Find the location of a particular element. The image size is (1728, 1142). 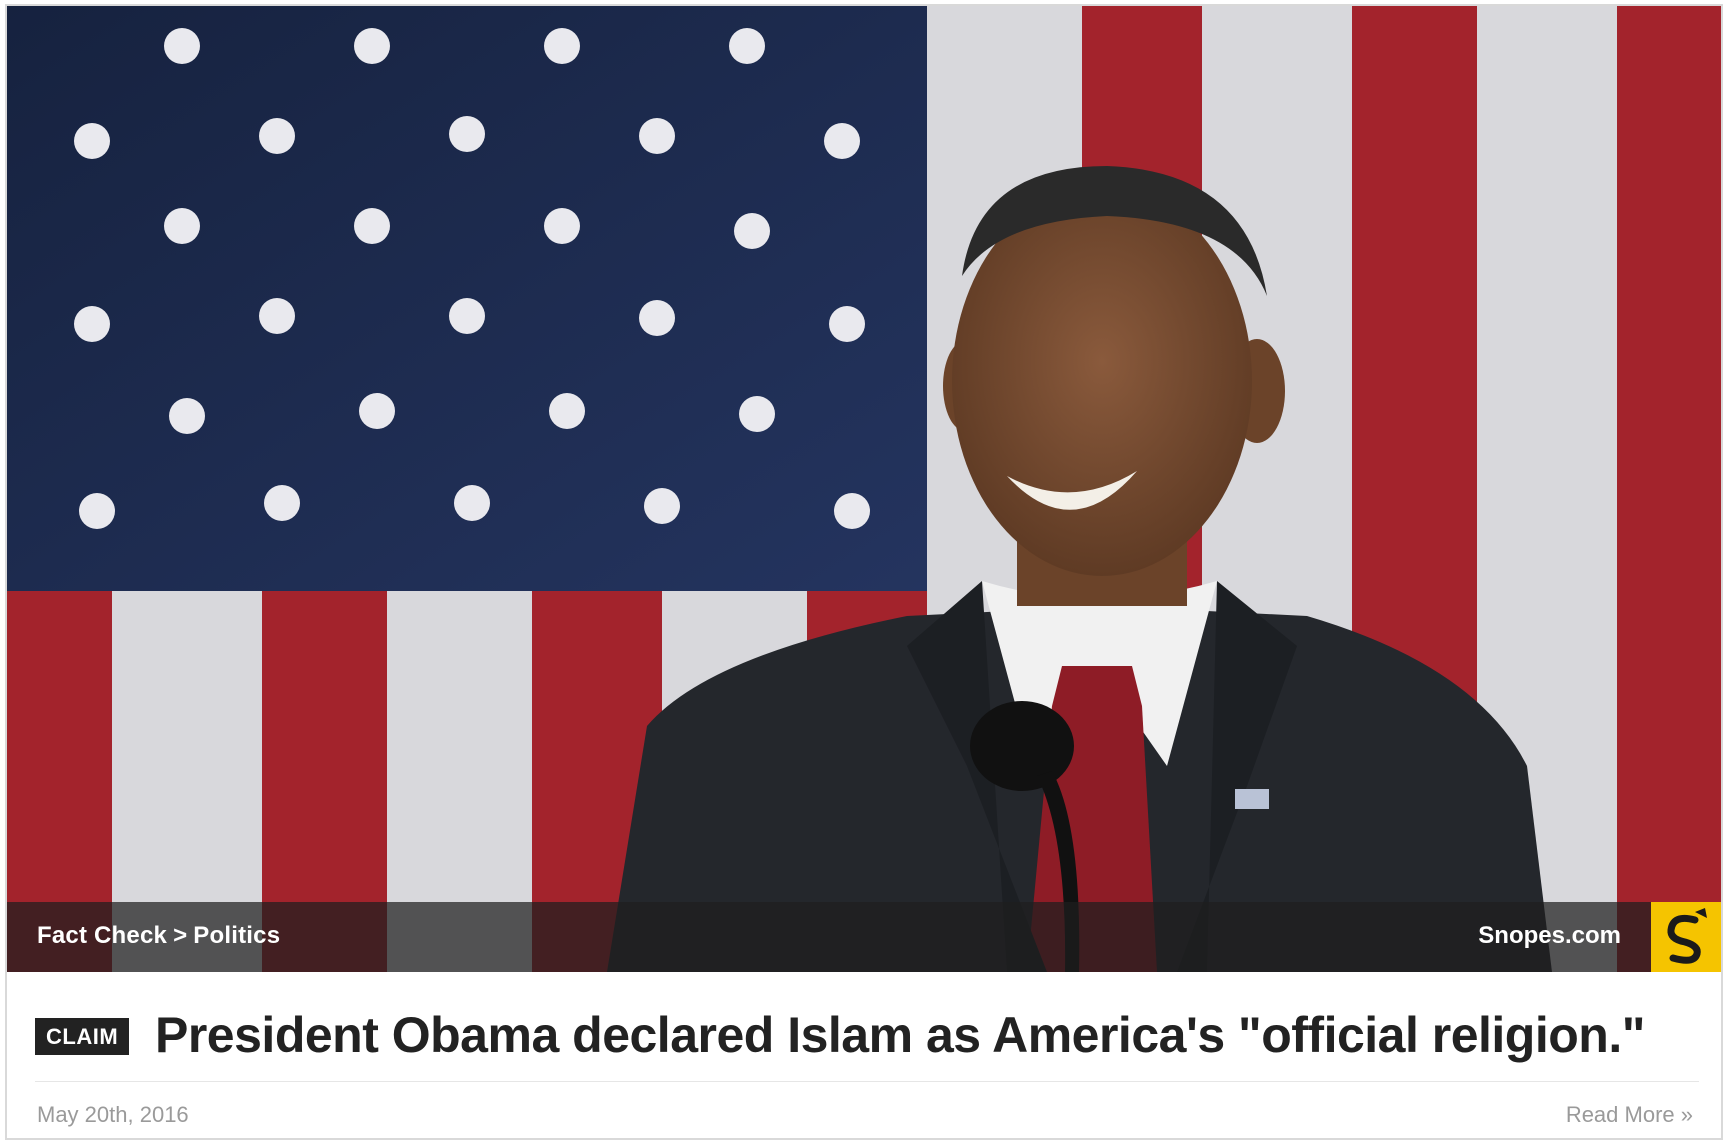

divider is located at coordinates (867, 1081).